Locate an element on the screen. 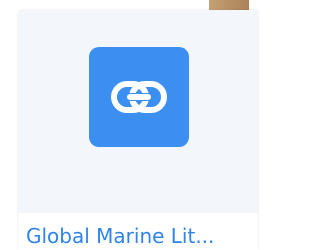 This screenshot has height=250, width=320. link-icon is located at coordinates (139, 97).